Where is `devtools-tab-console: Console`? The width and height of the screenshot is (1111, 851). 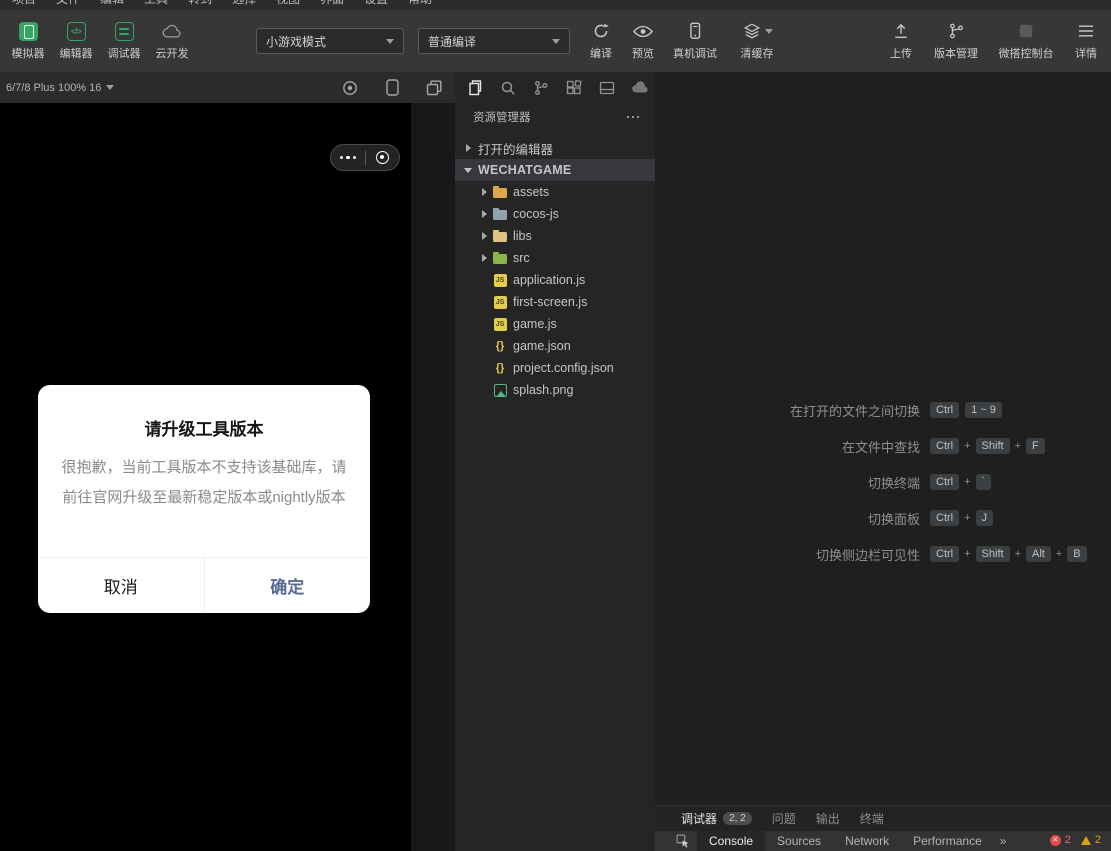
devtools-tab-console: Console is located at coordinates (731, 841).